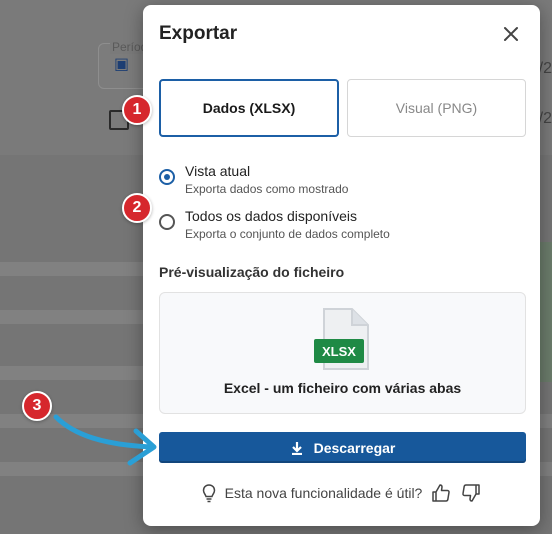 This screenshot has height=534, width=552. What do you see at coordinates (198, 33) in the screenshot?
I see `dialog-title: Exportar` at bounding box center [198, 33].